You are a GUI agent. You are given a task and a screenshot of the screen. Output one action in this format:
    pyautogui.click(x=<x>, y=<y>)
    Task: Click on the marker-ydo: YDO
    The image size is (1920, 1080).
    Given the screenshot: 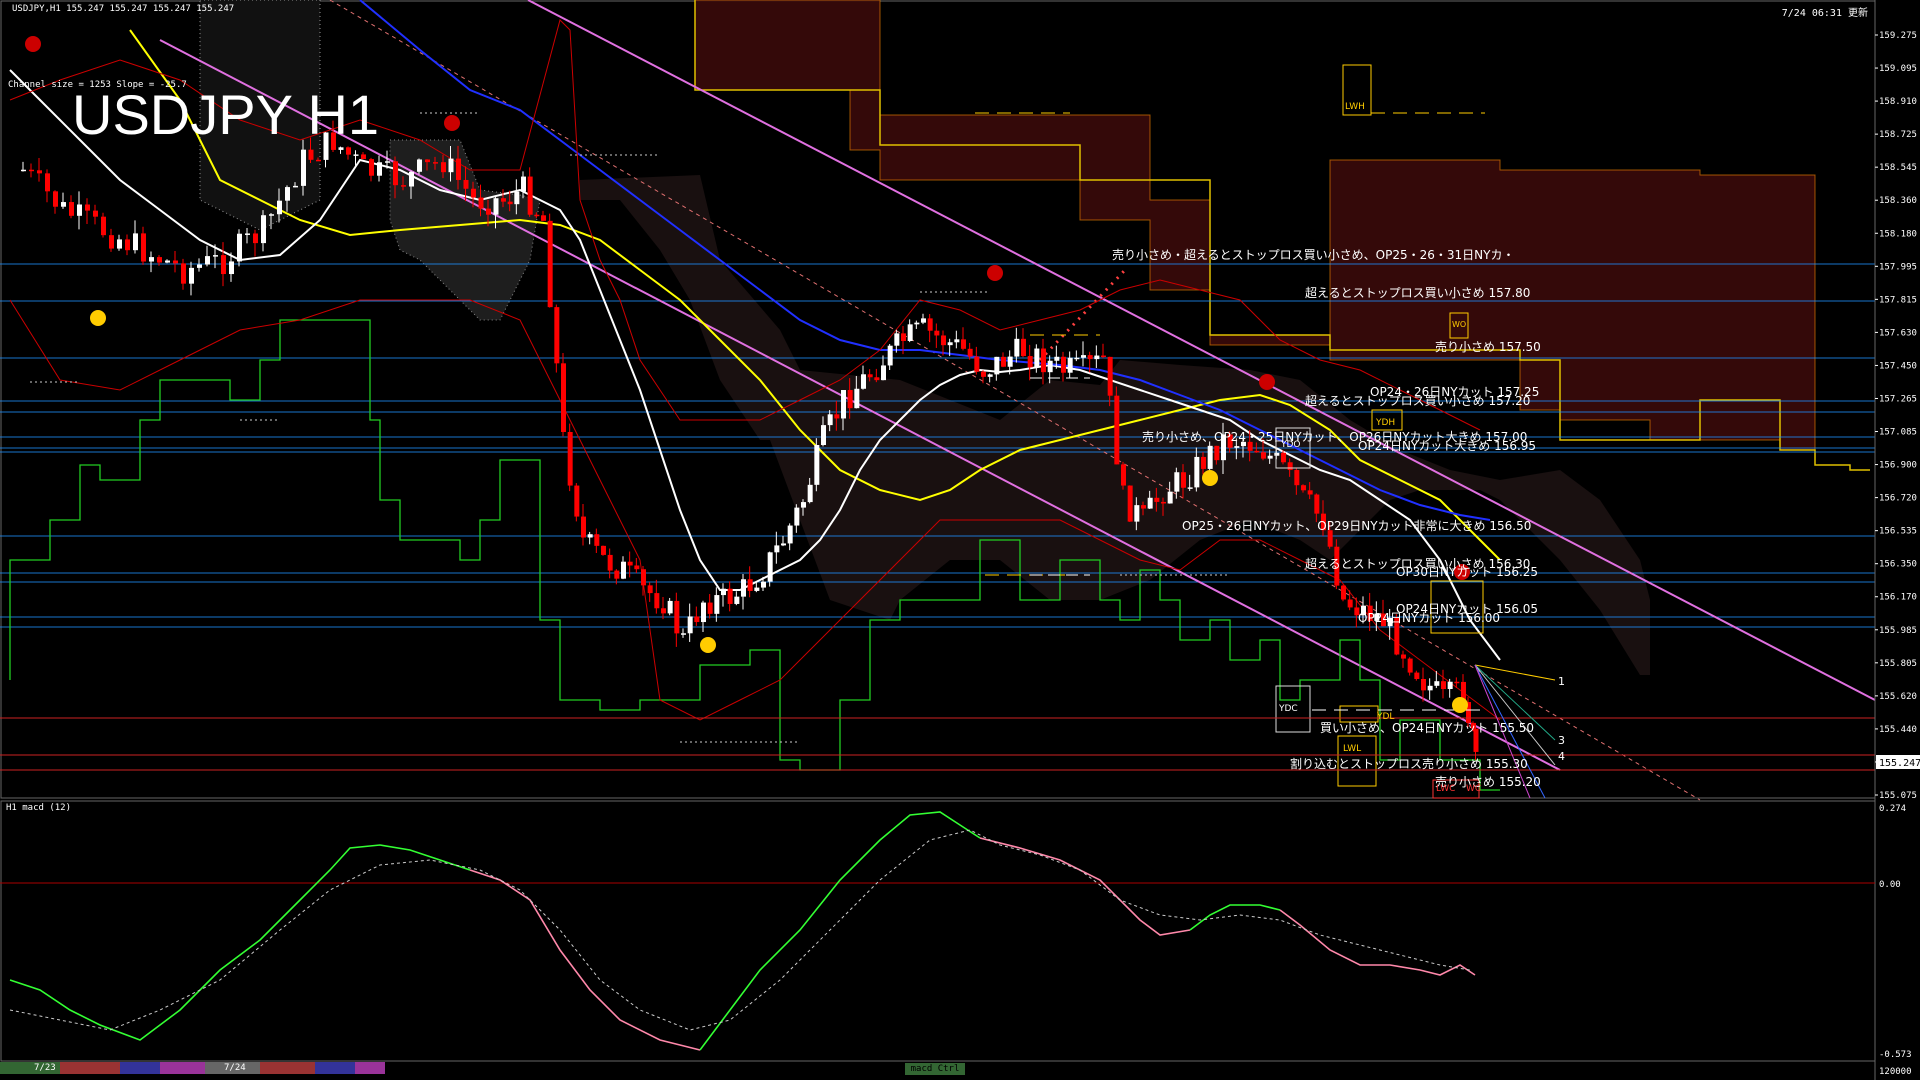 What is the action you would take?
    pyautogui.click(x=1291, y=445)
    